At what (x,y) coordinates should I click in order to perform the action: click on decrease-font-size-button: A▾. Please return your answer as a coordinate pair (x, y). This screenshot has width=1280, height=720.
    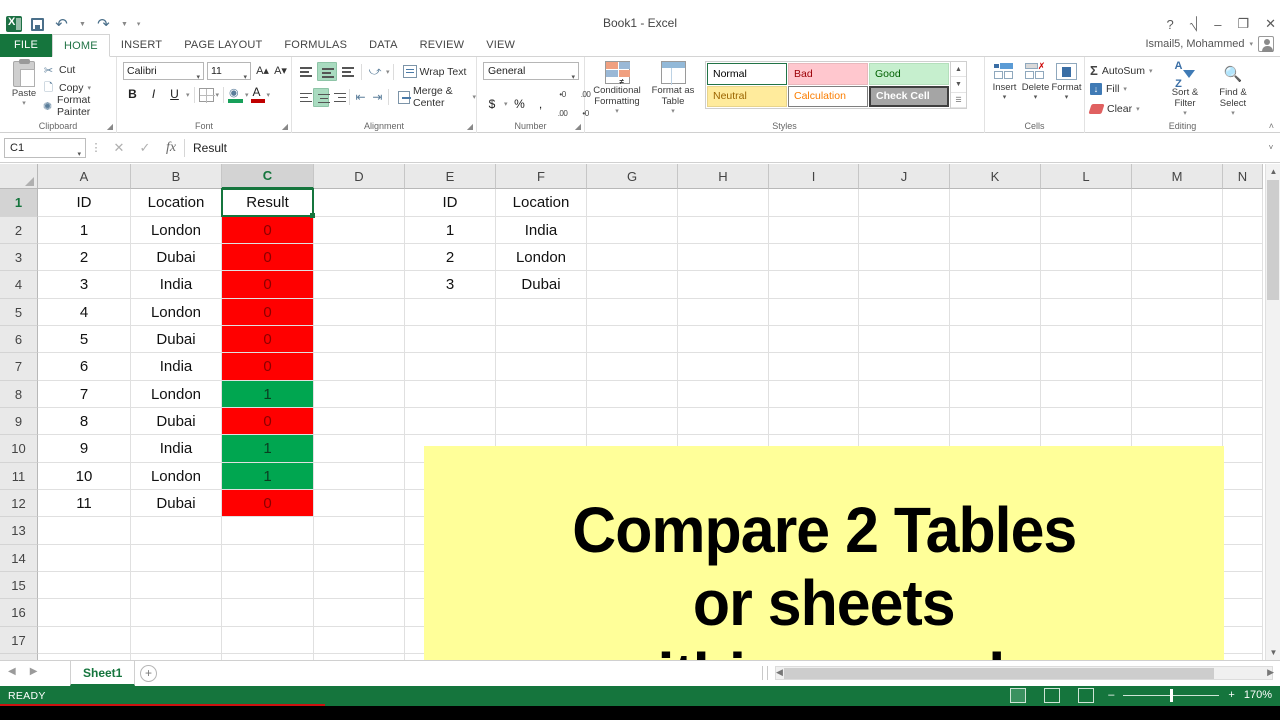
    Looking at the image, I should click on (280, 71).